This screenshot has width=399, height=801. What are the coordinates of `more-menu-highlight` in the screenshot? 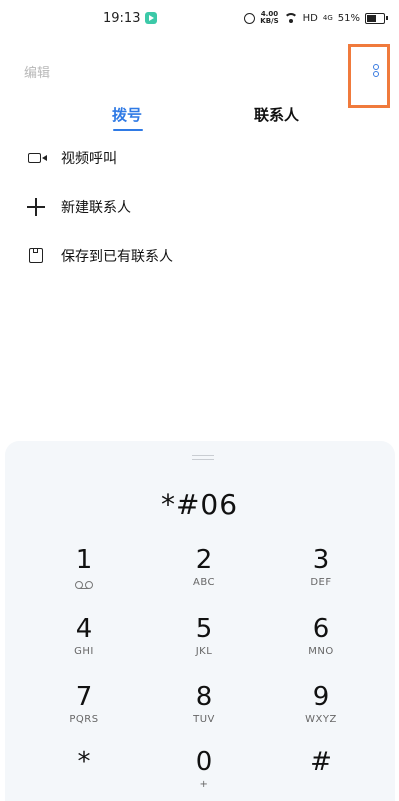 It's located at (369, 76).